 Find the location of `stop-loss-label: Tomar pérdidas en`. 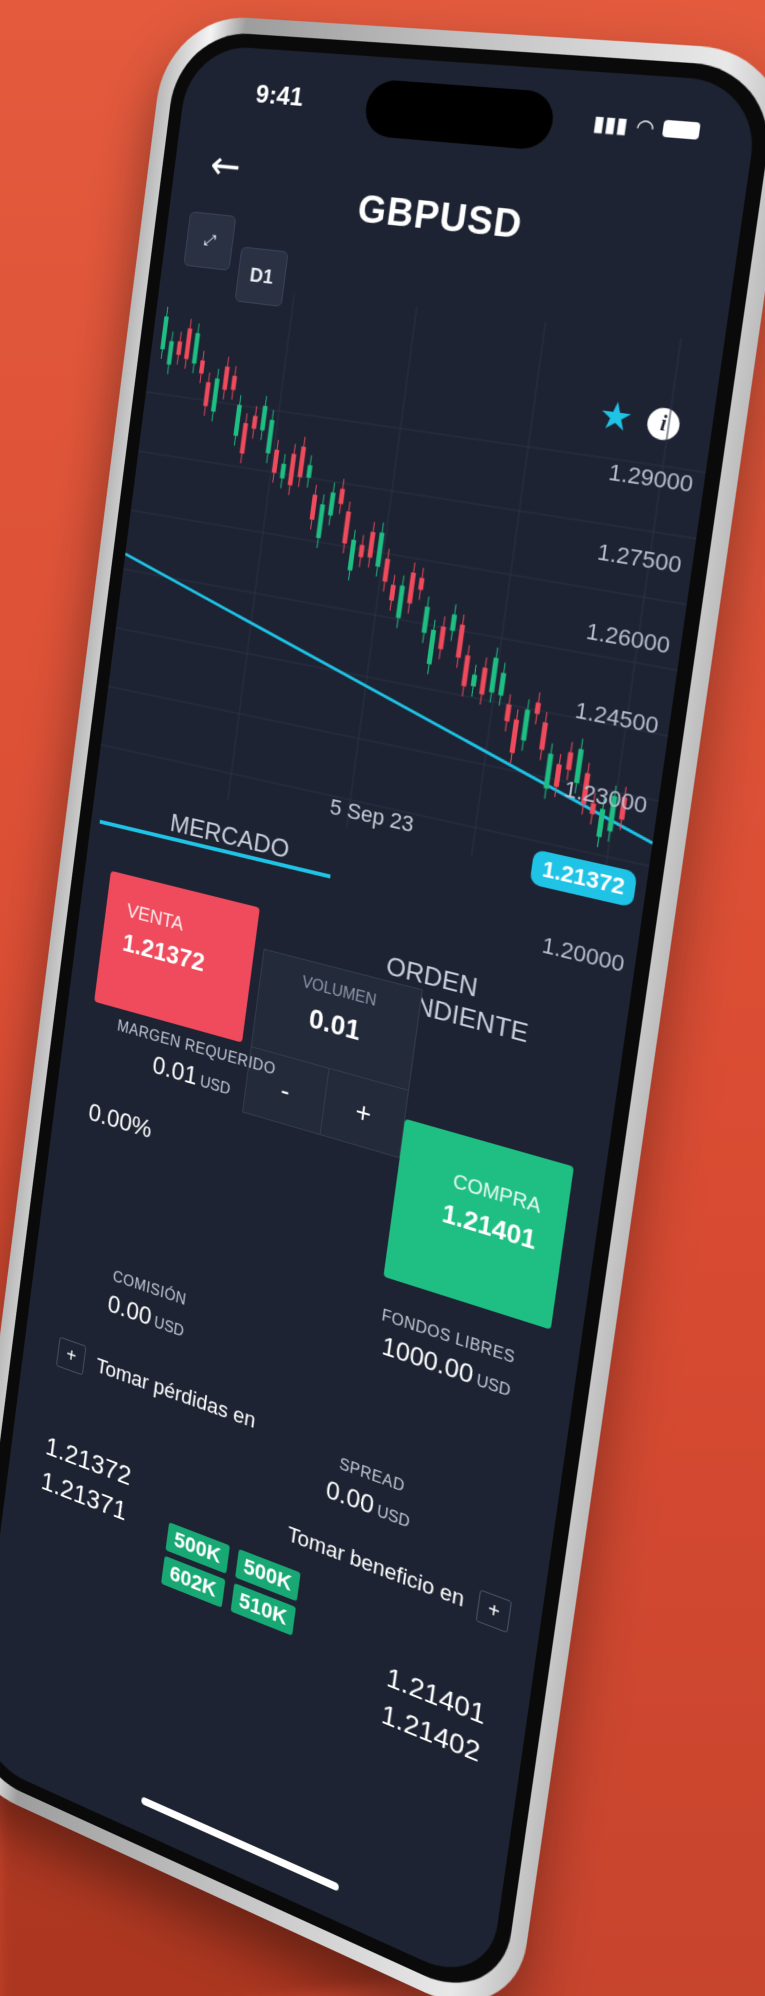

stop-loss-label: Tomar pérdidas en is located at coordinates (176, 1392).